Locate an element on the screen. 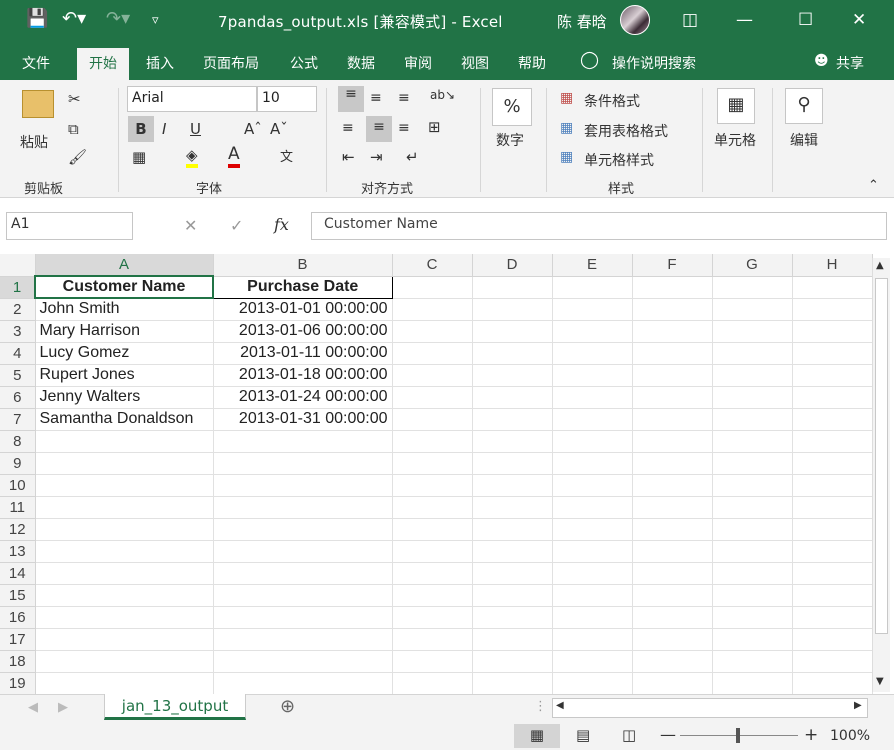 This screenshot has width=894, height=750. column-header-h: H is located at coordinates (832, 265).